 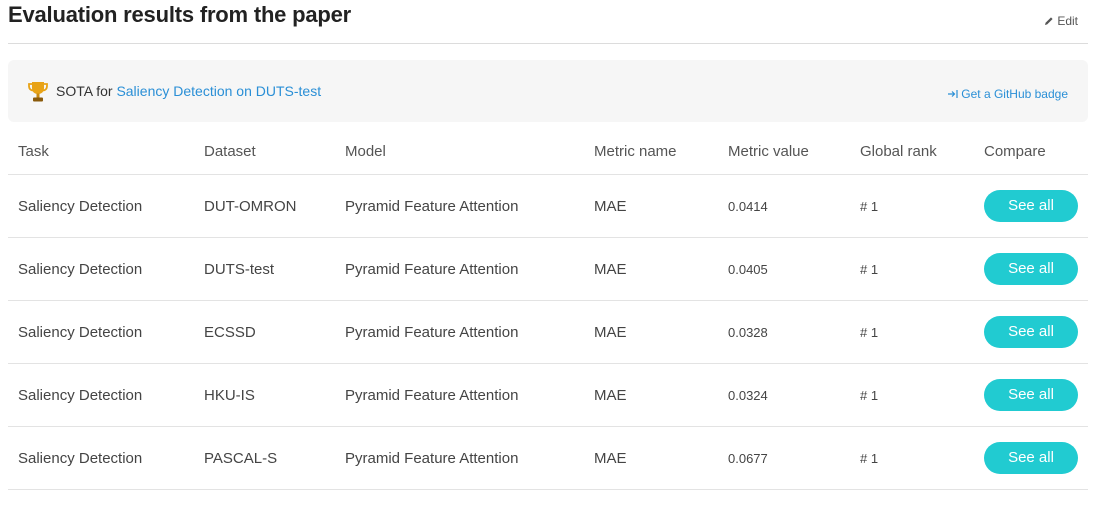 What do you see at coordinates (264, 151) in the screenshot?
I see `column-header-dataset: Dataset` at bounding box center [264, 151].